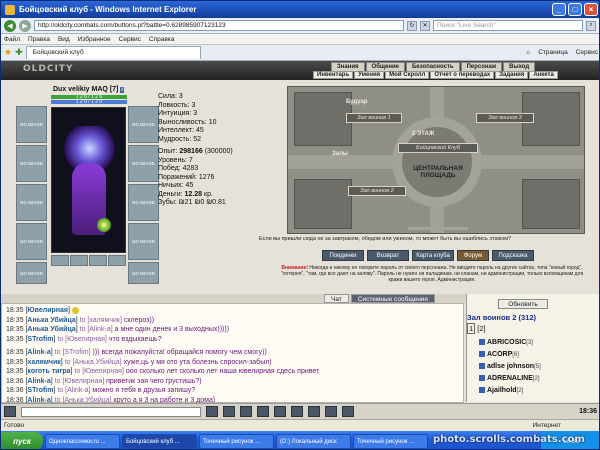 The width and height of the screenshot is (600, 450). What do you see at coordinates (10, 25) in the screenshot?
I see `back-icon: ◀` at bounding box center [10, 25].